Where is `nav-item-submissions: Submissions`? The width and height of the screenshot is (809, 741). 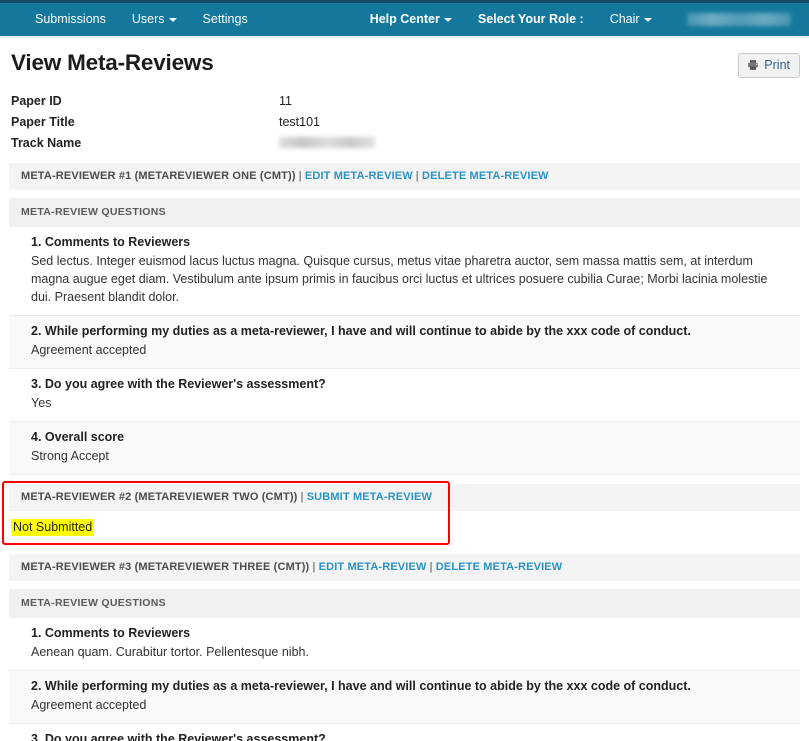 nav-item-submissions: Submissions is located at coordinates (70, 19).